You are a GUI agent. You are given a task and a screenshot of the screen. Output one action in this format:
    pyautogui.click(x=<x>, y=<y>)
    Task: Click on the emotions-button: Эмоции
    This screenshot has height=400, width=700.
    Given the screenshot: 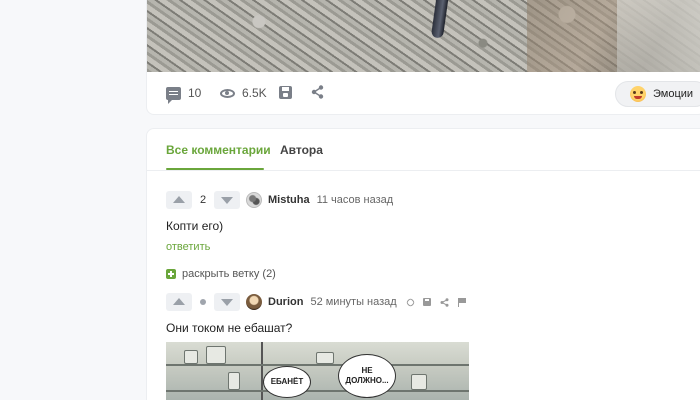 What is the action you would take?
    pyautogui.click(x=657, y=94)
    